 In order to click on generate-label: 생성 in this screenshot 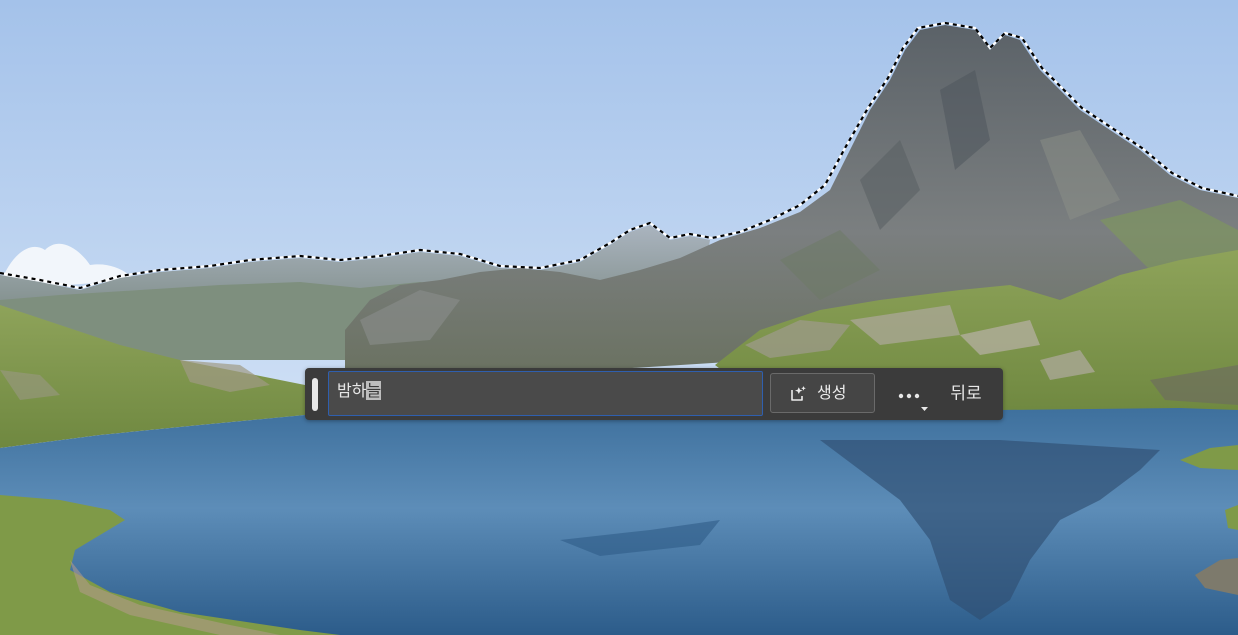, I will do `click(832, 392)`.